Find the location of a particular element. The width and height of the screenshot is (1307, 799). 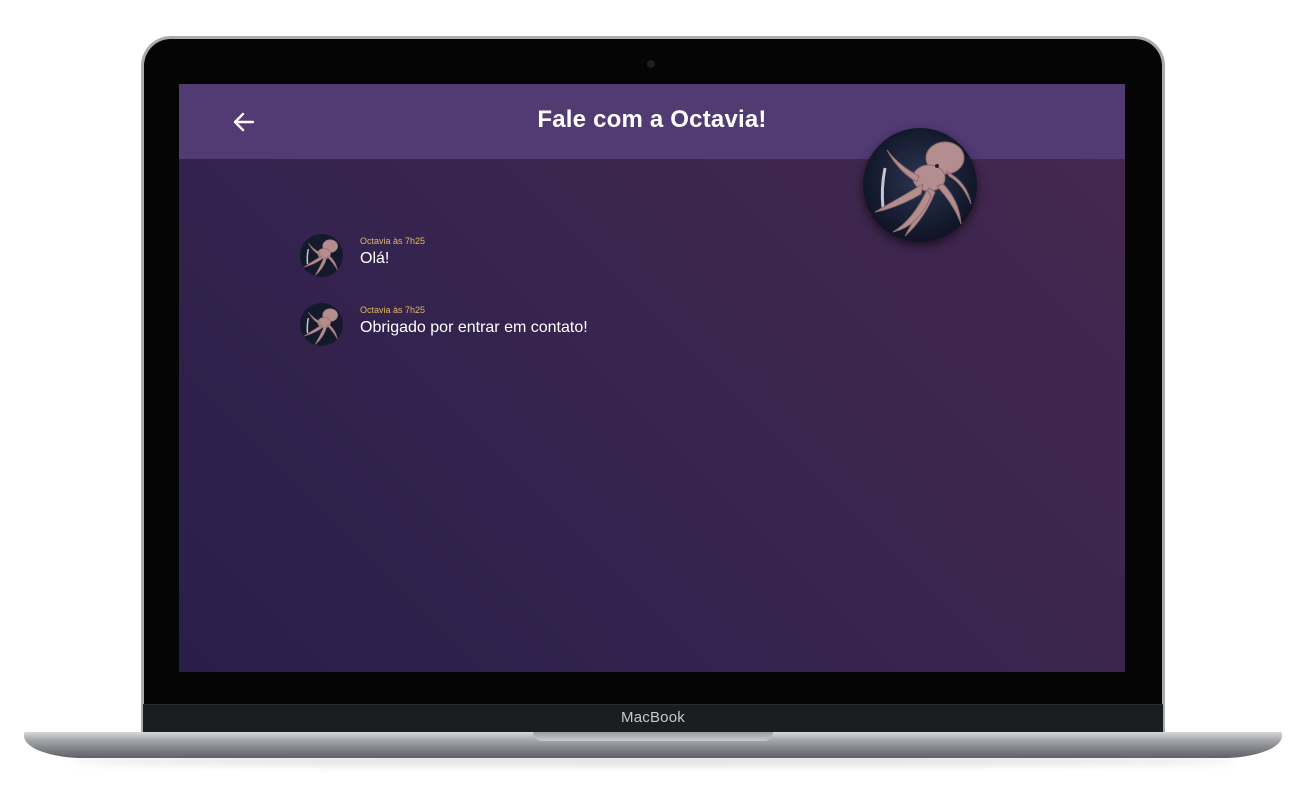

octavia-avatar is located at coordinates (920, 185).